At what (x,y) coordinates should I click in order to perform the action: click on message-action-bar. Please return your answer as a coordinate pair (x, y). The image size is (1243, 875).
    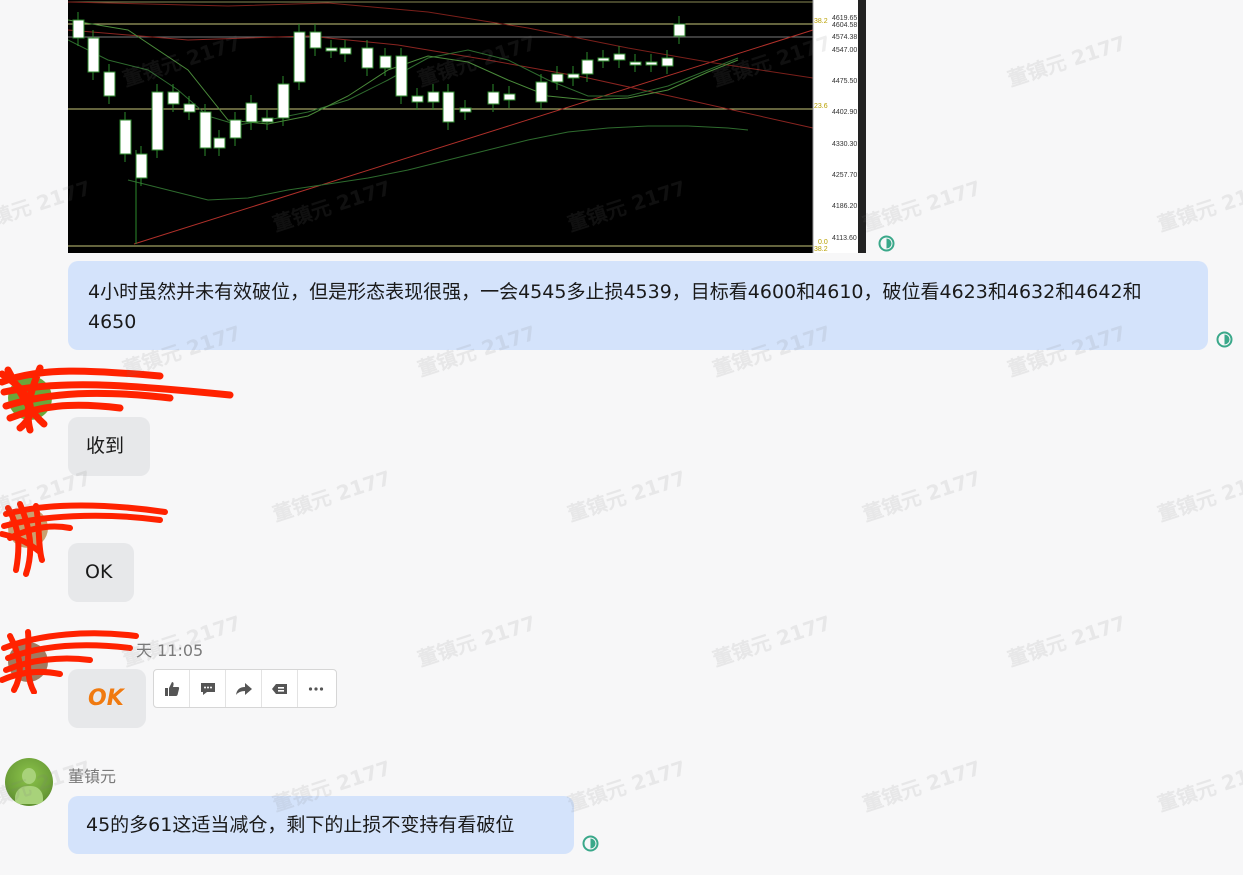
    Looking at the image, I should click on (245, 688).